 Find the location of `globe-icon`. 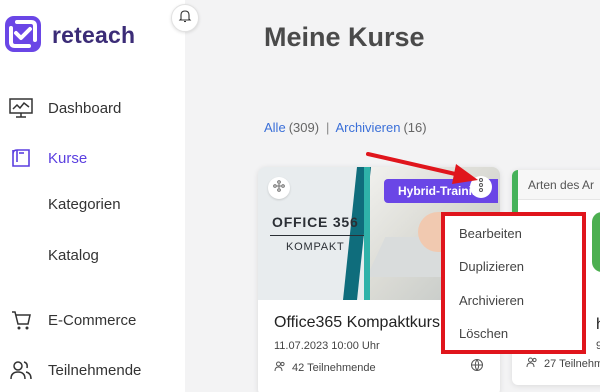

globe-icon is located at coordinates (477, 365).